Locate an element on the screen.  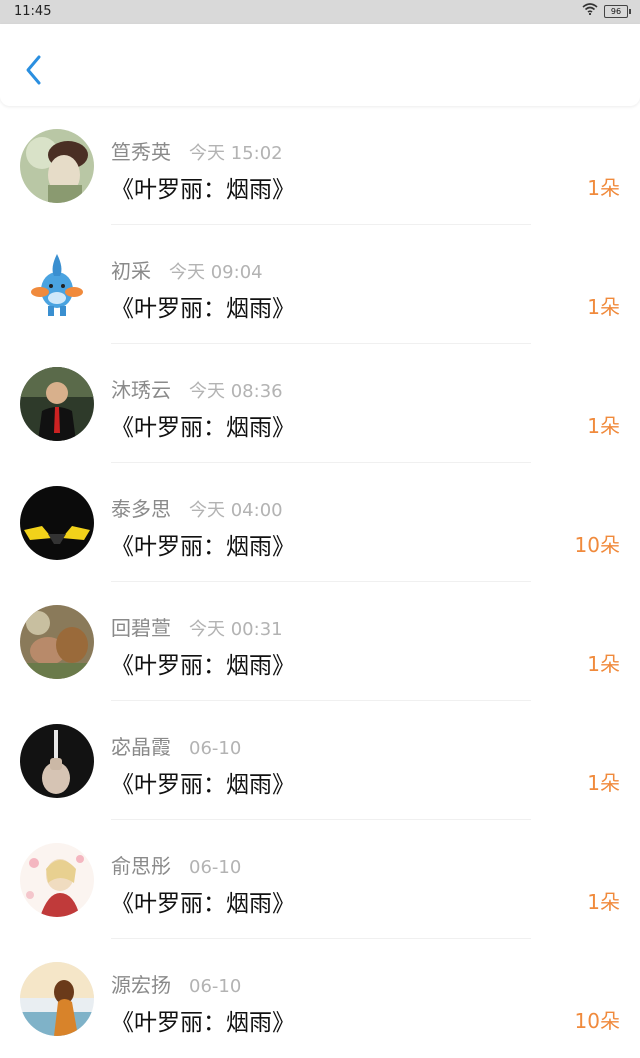
sender-info: 俞思彤 06-10 is located at coordinates (176, 864).